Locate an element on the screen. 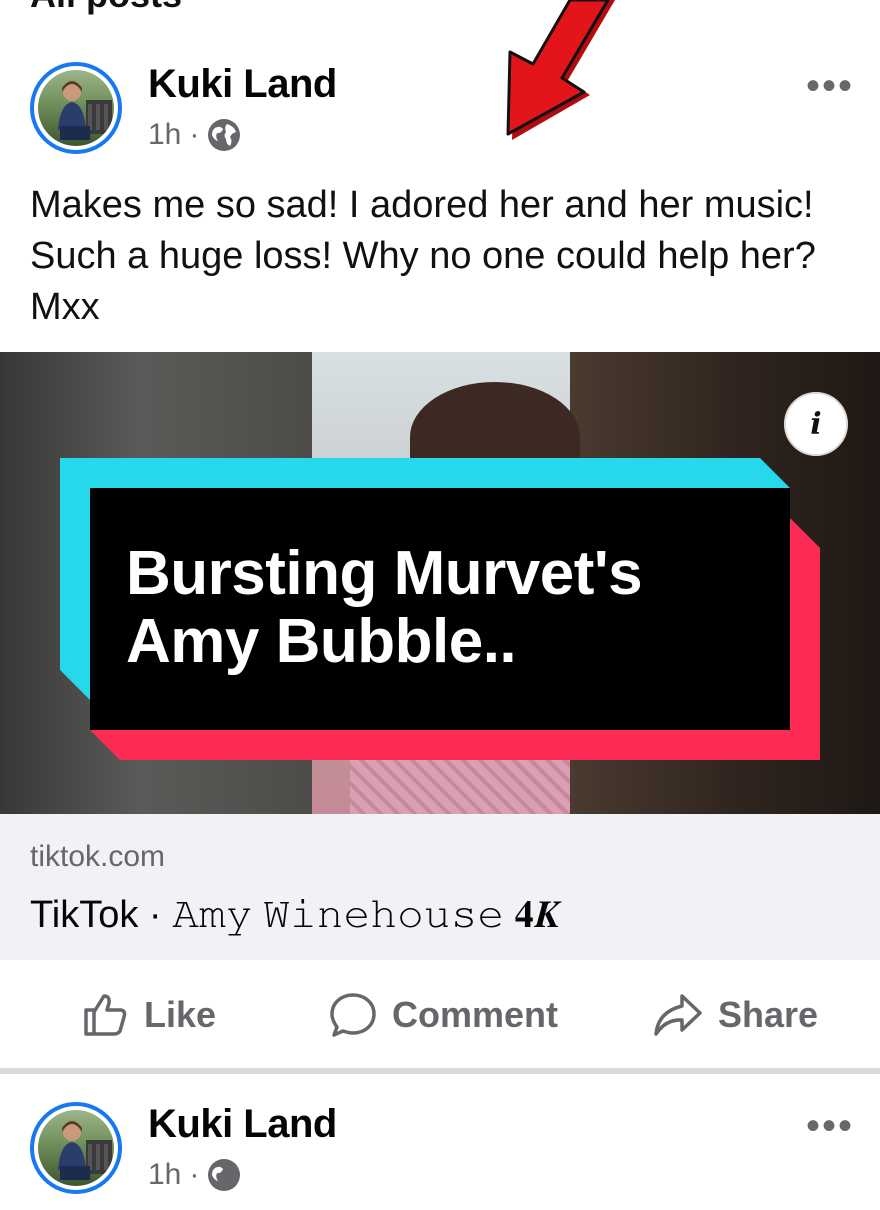  post-header: Kuki Land 1h · ••• is located at coordinates (440, 1155).